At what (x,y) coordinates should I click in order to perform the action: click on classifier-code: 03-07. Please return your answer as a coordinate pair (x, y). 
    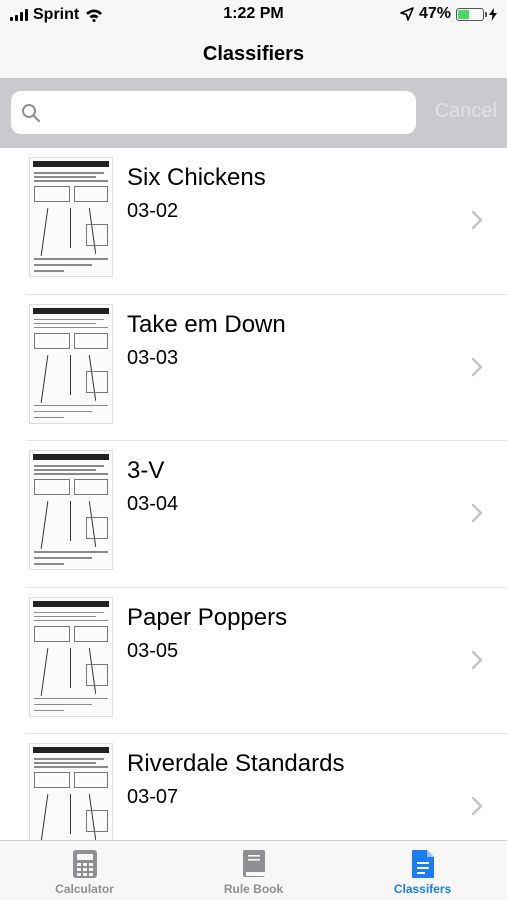
    Looking at the image, I should click on (153, 797).